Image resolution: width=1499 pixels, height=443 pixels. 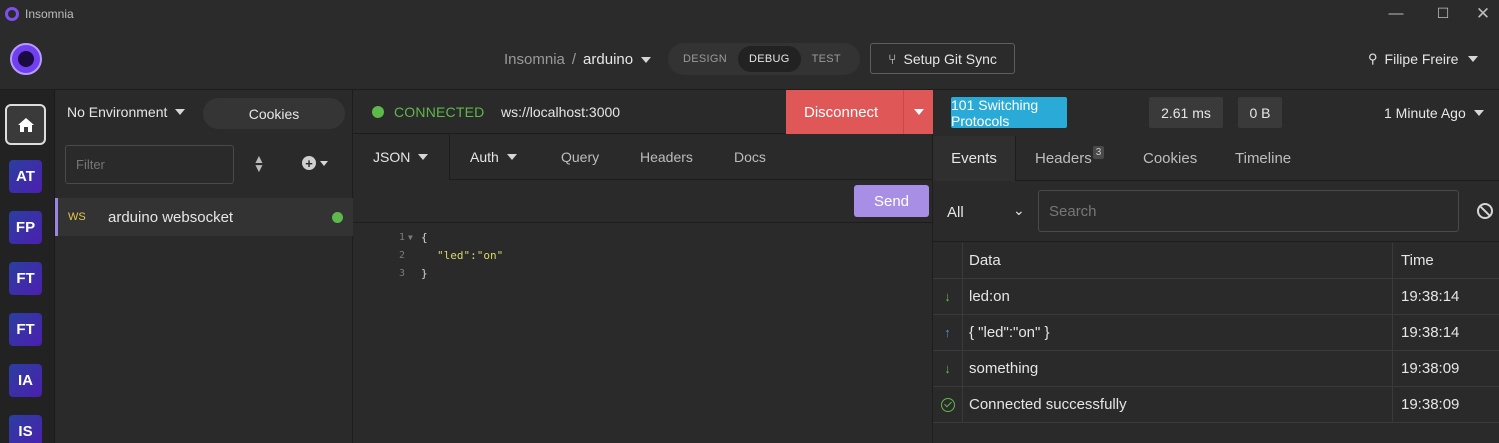 I want to click on icon-column-header, so click(x=948, y=260).